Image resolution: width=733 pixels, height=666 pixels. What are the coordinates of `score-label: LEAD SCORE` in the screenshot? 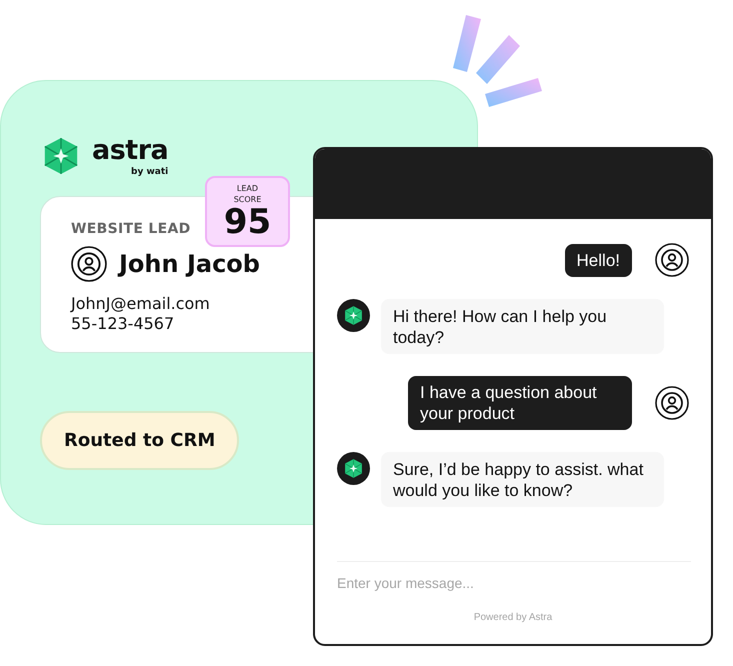 It's located at (247, 194).